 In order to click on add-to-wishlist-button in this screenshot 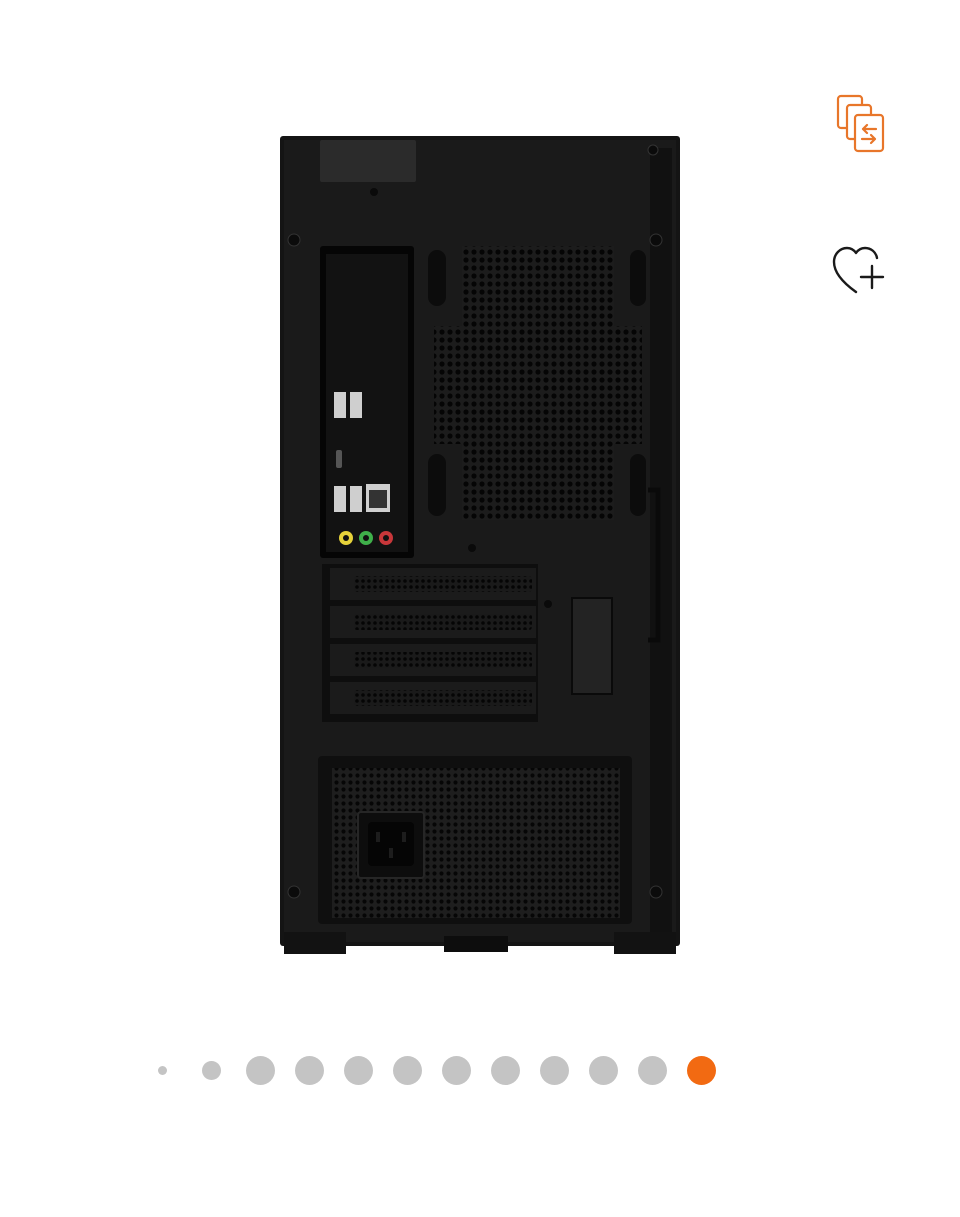, I will do `click(860, 270)`.